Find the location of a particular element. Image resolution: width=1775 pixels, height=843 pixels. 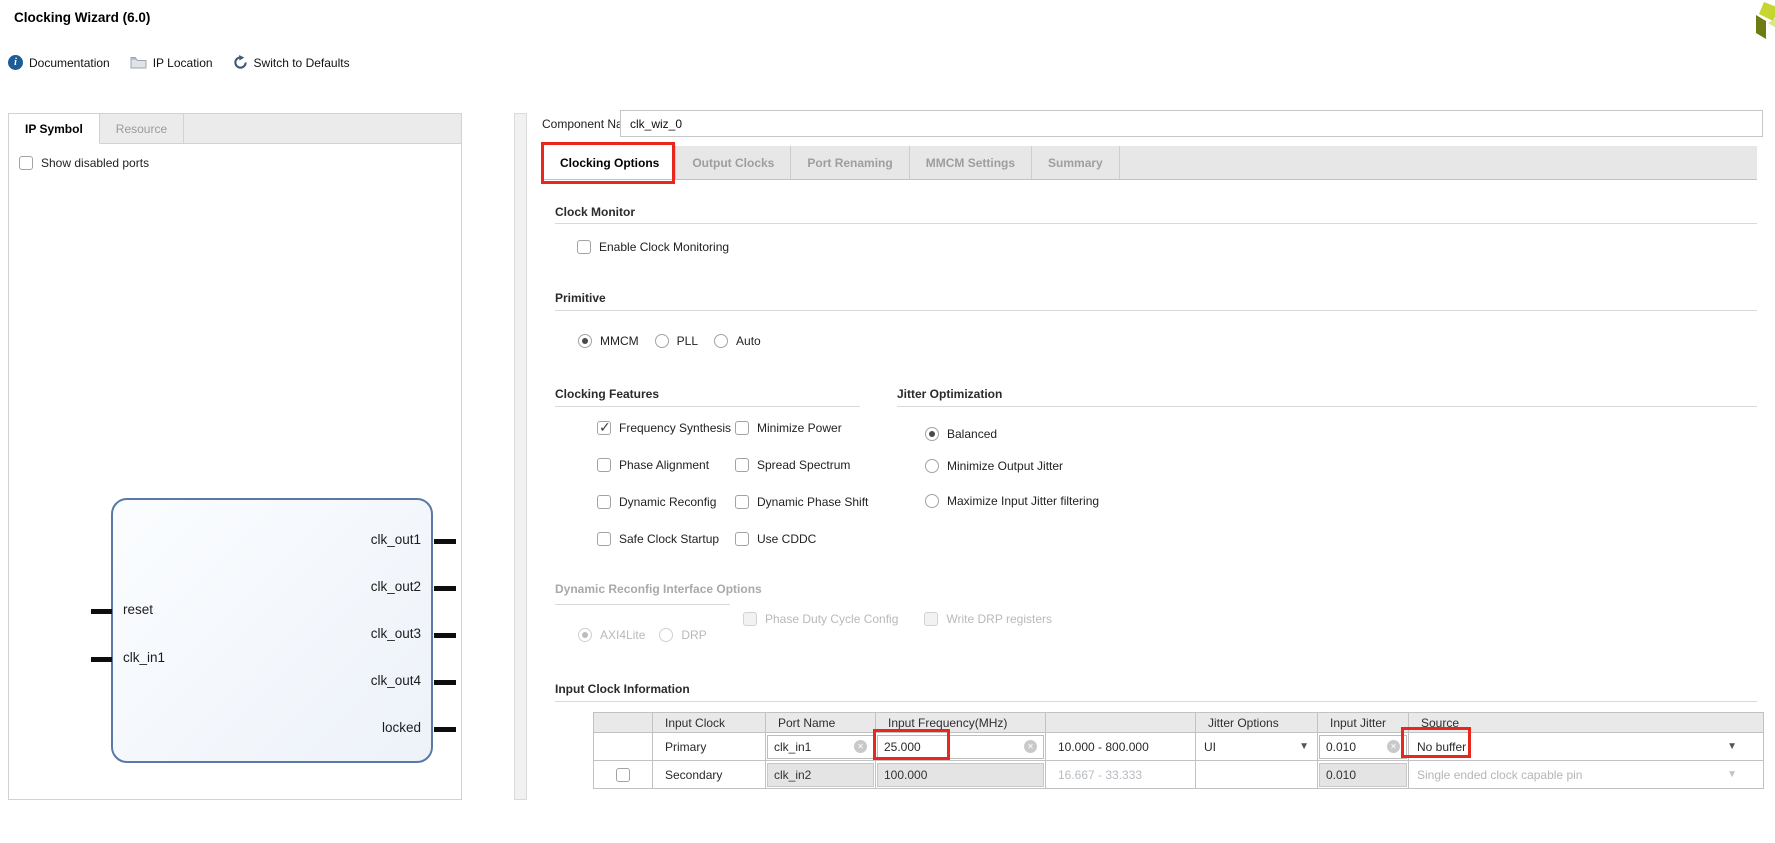

dynamic-phase-shift-option: Dynamic Phase Shift is located at coordinates (801, 502).